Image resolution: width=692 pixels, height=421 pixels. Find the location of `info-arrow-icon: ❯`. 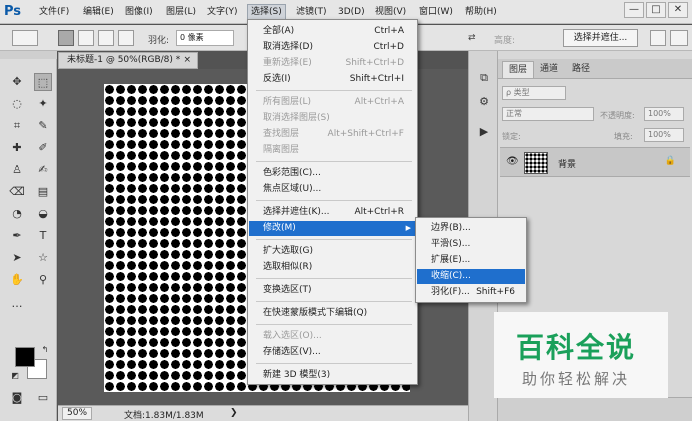

info-arrow-icon: ❯ is located at coordinates (234, 413).